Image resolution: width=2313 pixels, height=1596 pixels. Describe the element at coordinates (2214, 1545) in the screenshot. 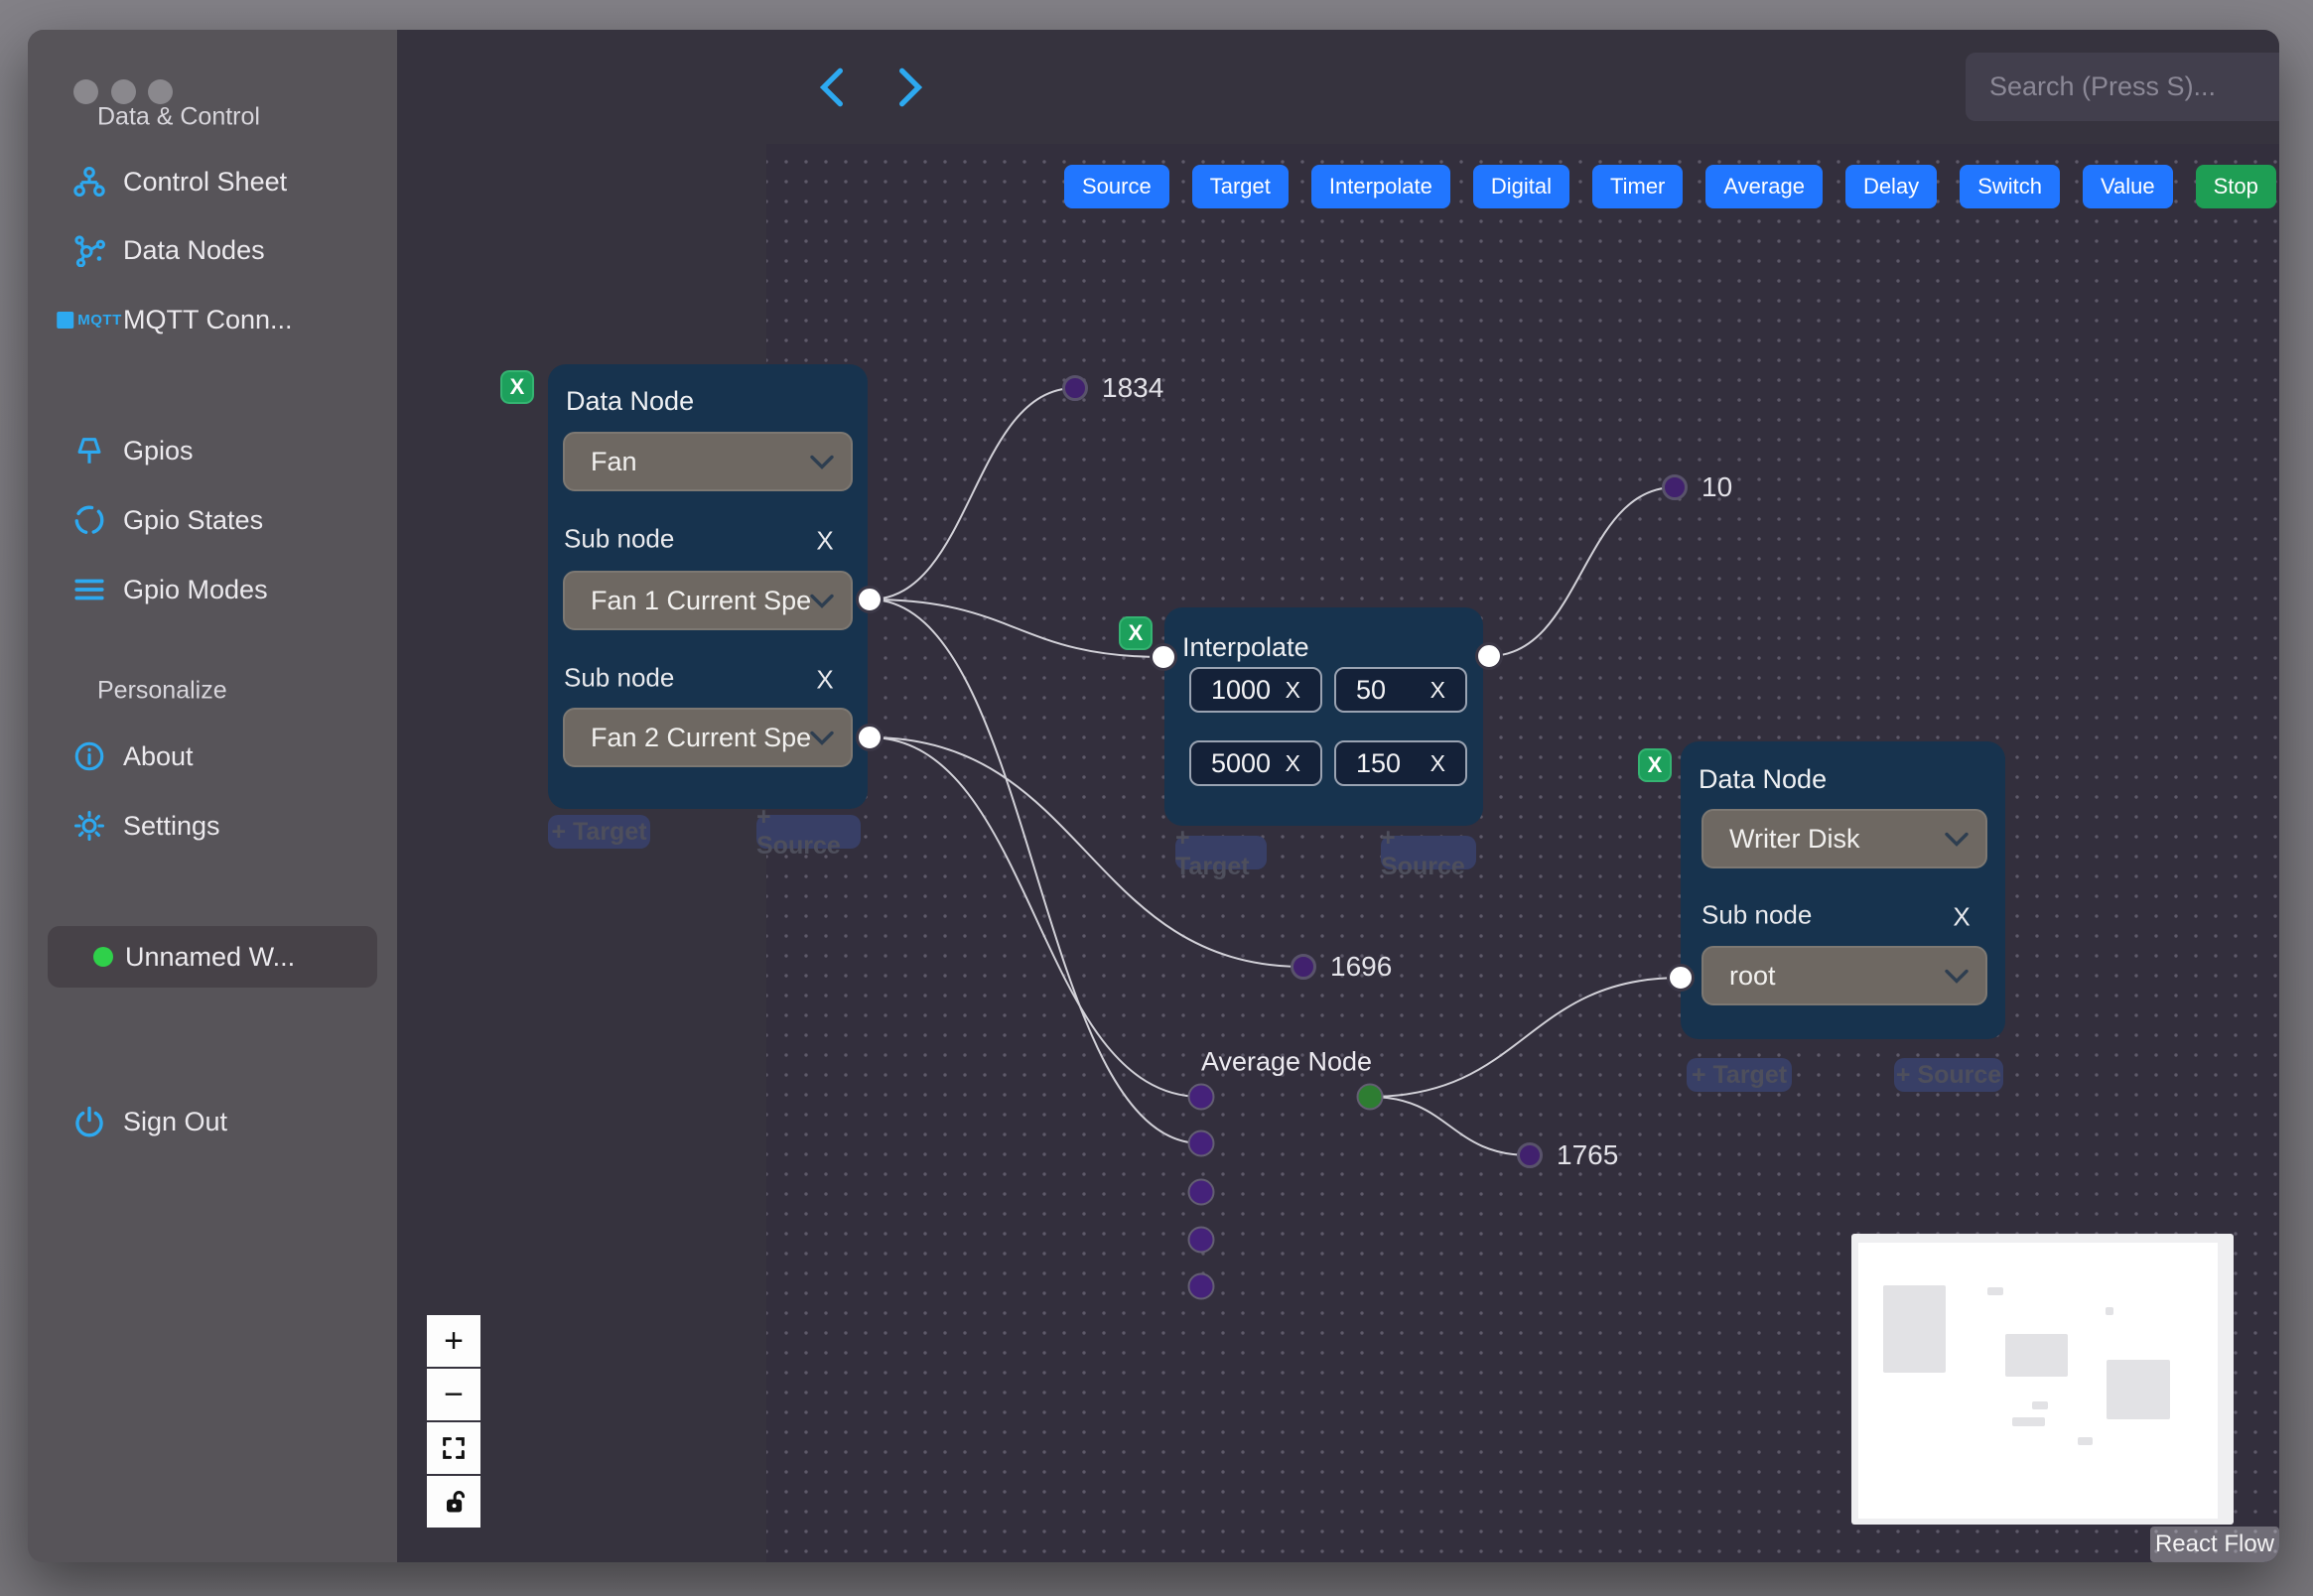

I see `react-flow-attribution: React Flow` at that location.